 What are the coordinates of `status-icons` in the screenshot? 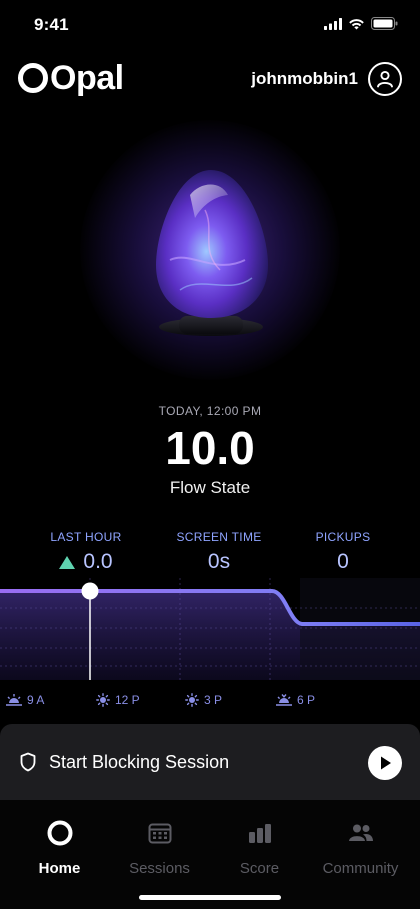 It's located at (361, 23).